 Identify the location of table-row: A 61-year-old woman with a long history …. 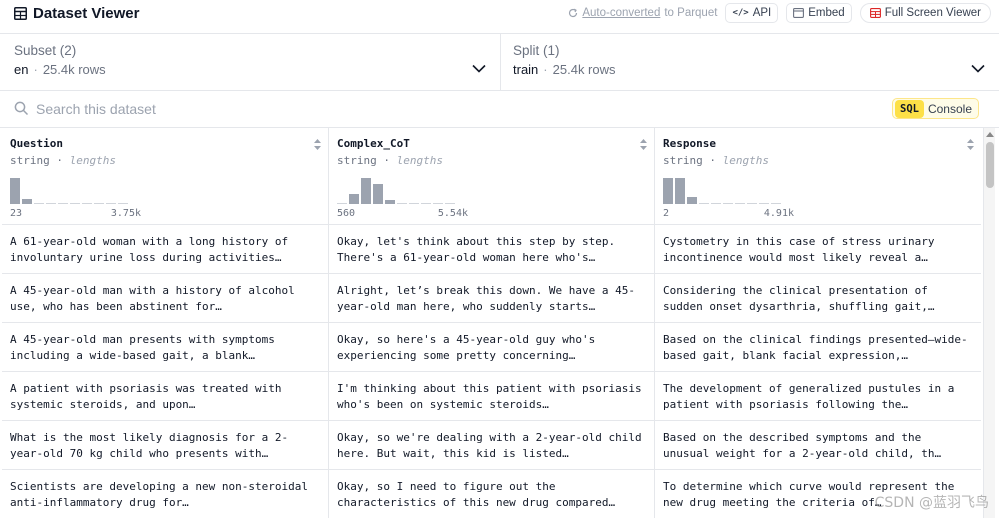
(491, 249).